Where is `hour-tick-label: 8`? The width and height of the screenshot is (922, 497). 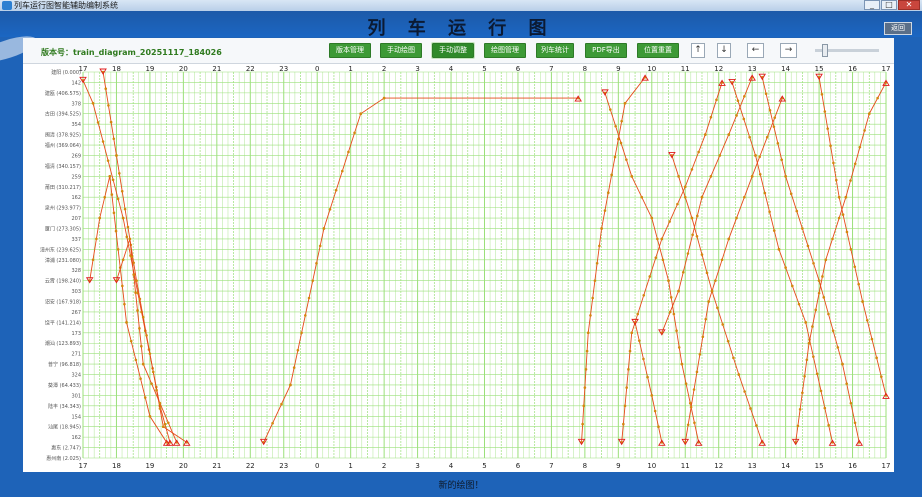 hour-tick-label: 8 is located at coordinates (585, 466).